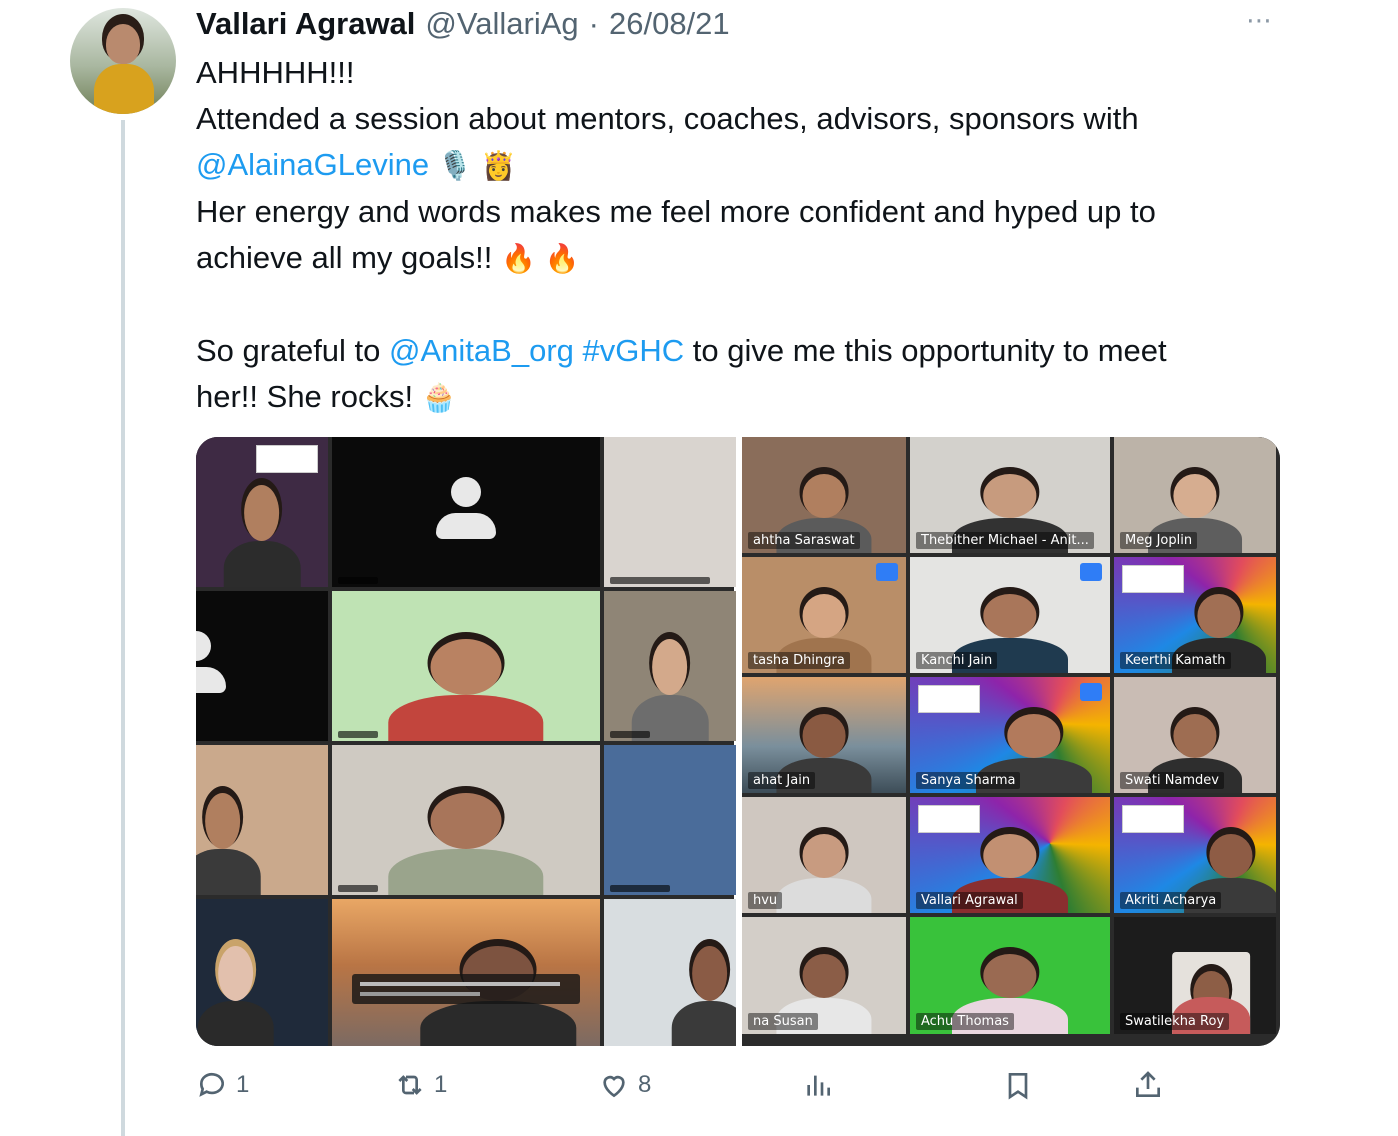 This screenshot has width=1398, height=1136. Describe the element at coordinates (1195, 975) in the screenshot. I see `video-tile: Swatilekha Roy` at that location.